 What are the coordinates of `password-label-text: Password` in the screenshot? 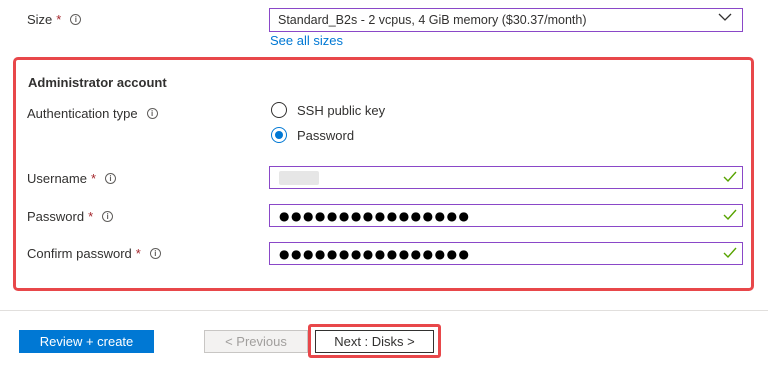 It's located at (56, 216).